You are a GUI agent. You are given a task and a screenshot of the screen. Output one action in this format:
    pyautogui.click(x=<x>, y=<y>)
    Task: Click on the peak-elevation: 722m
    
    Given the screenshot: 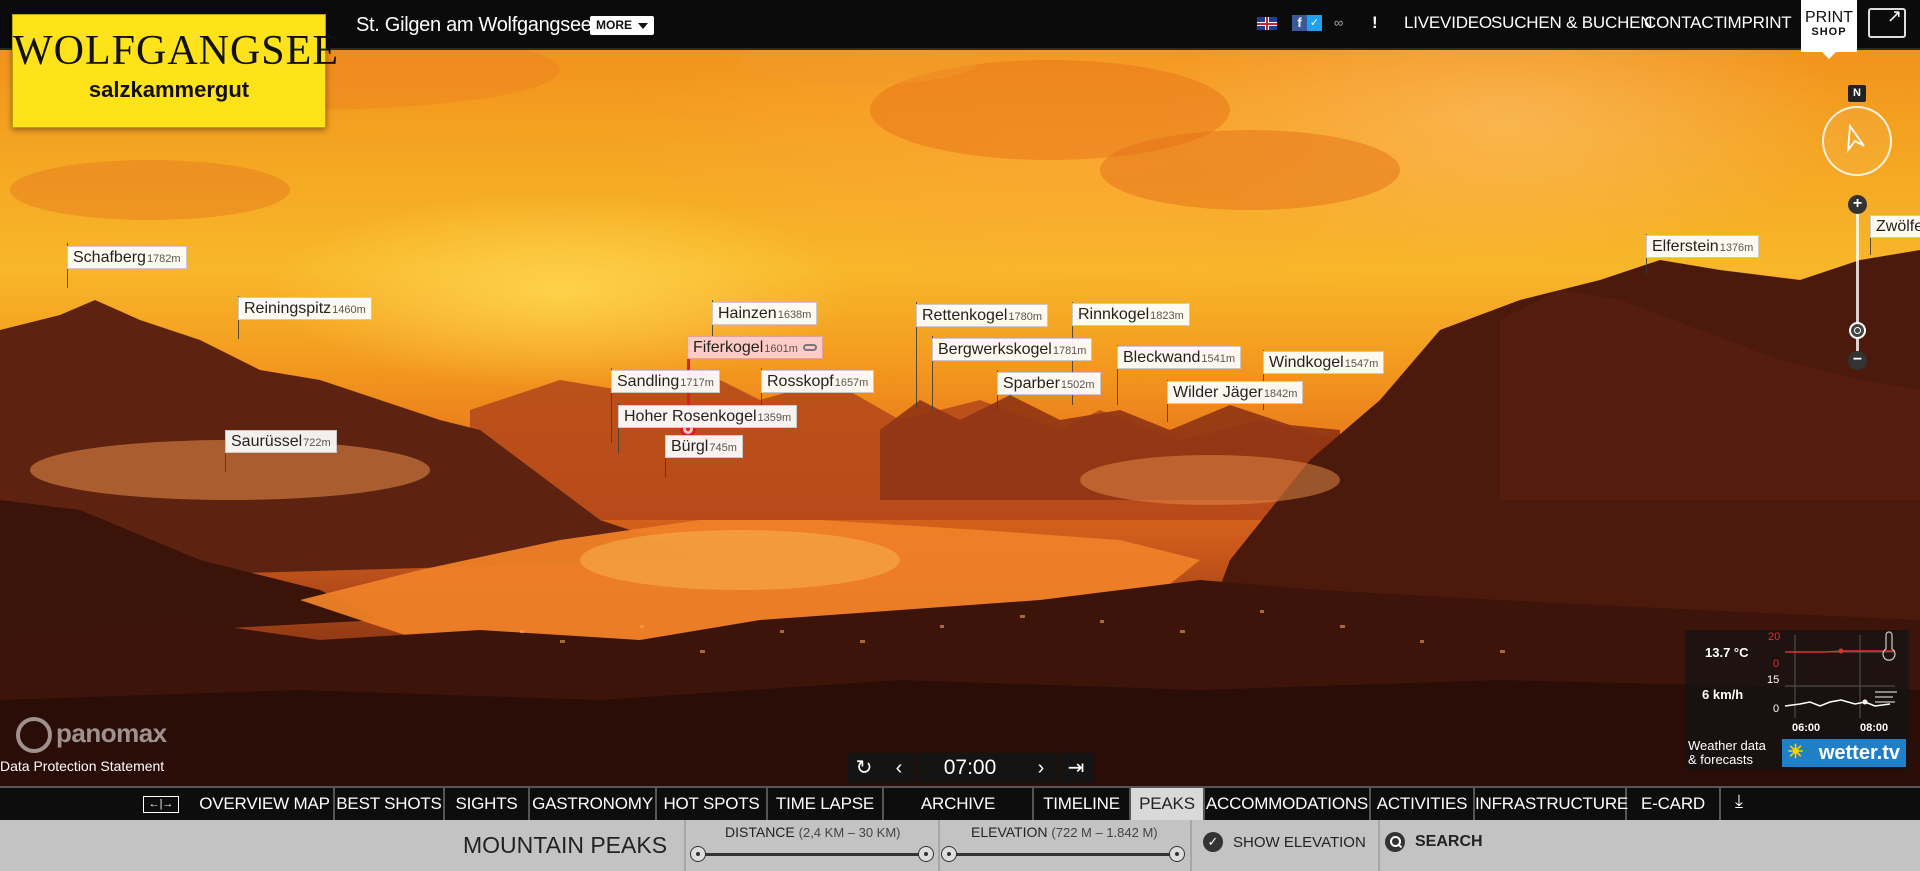 What is the action you would take?
    pyautogui.click(x=317, y=443)
    